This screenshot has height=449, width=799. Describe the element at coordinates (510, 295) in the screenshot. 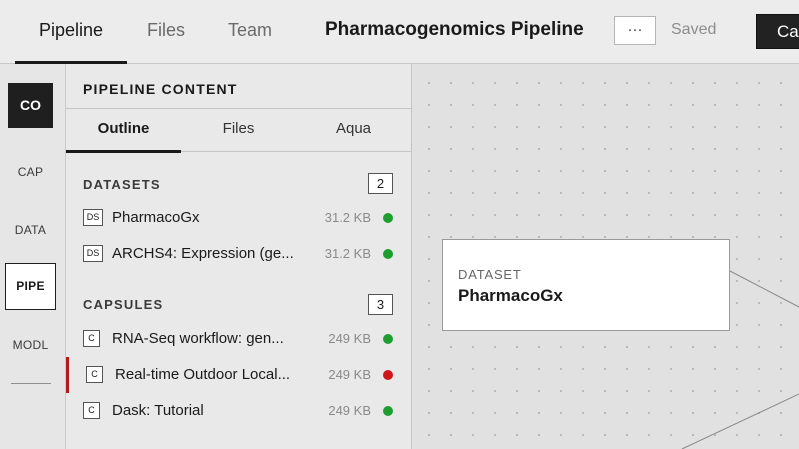

I see `node-name: PharmacoGx` at that location.